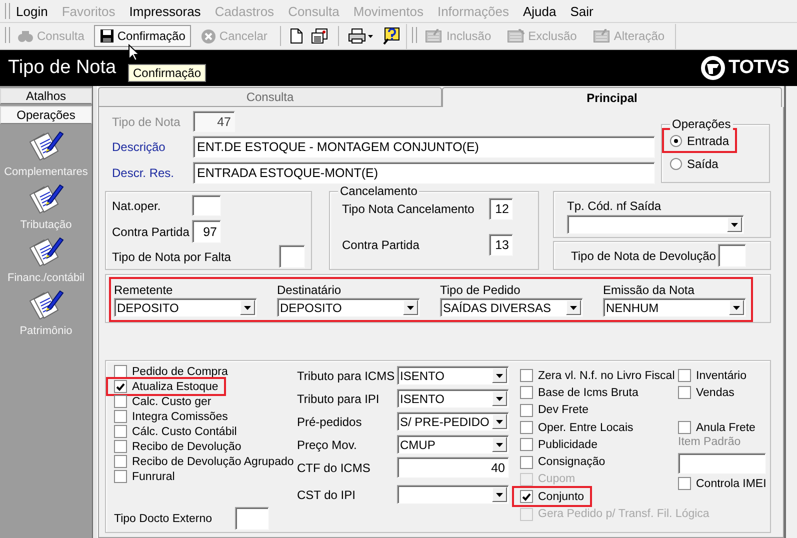 This screenshot has width=797, height=538. Describe the element at coordinates (206, 231) in the screenshot. I see `text-field: 97` at that location.